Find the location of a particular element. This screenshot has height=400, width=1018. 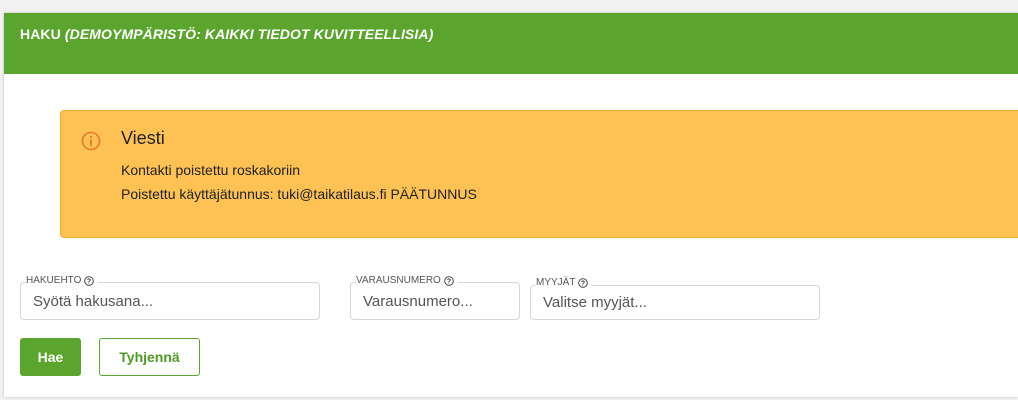

myyjat-label: MYYJÄT ? is located at coordinates (564, 282).